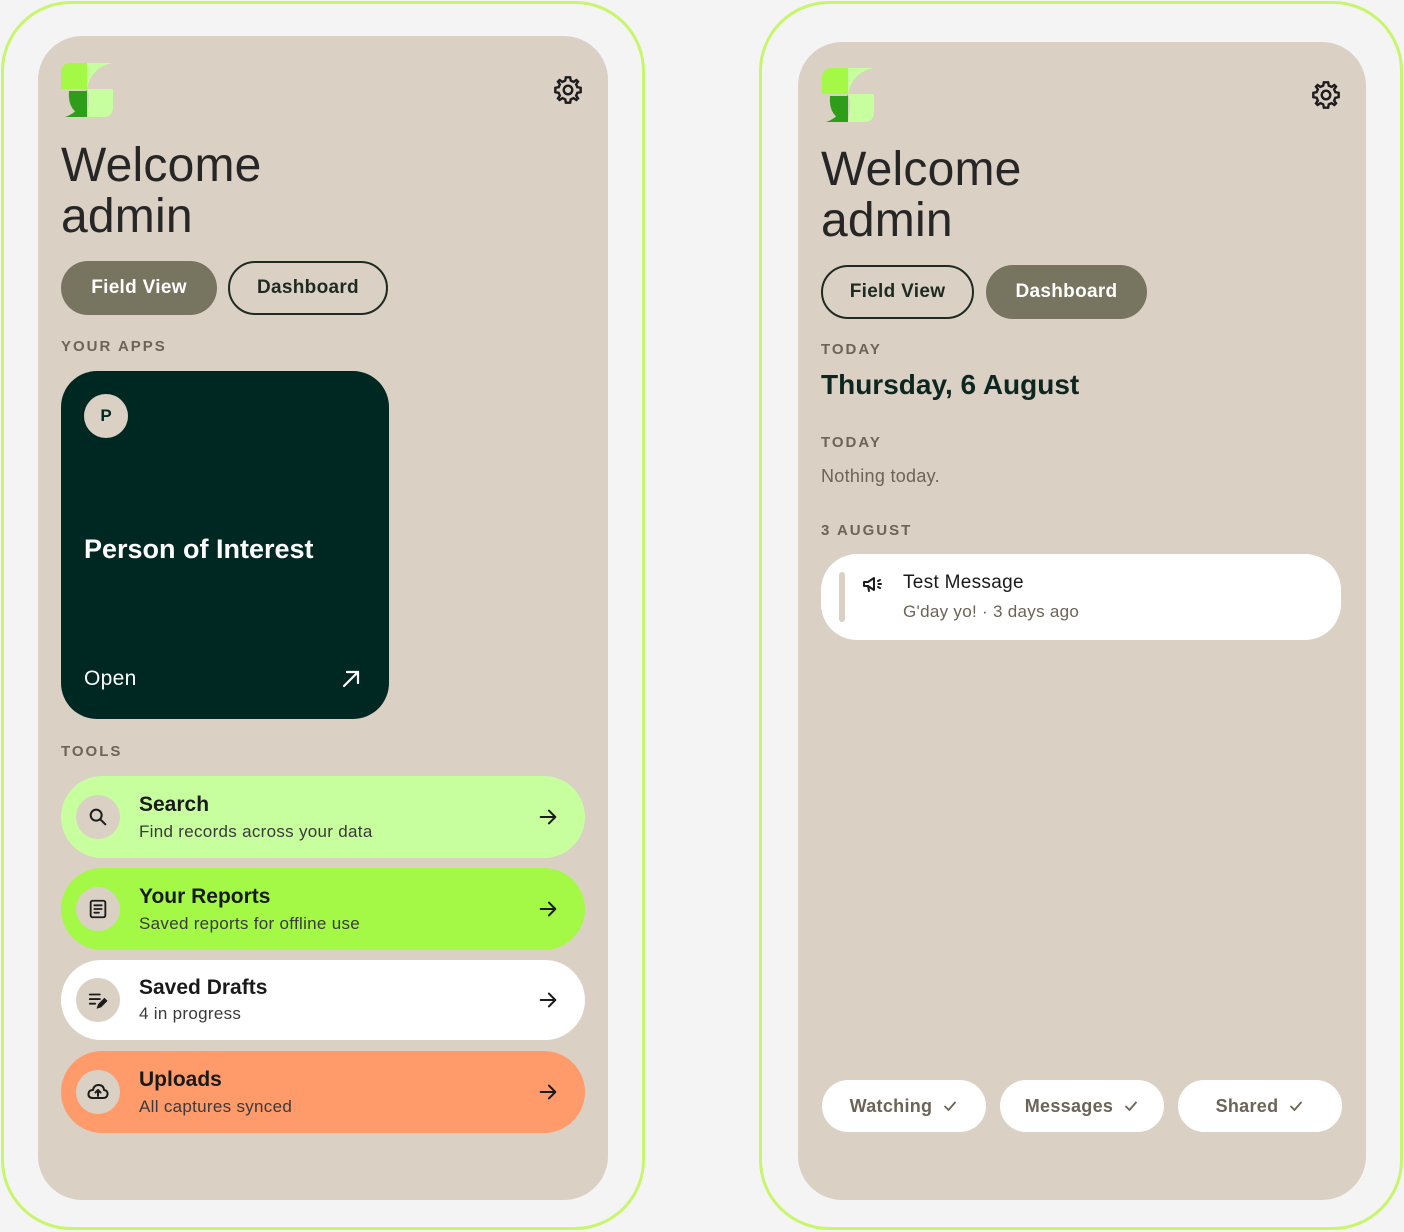 Image resolution: width=1404 pixels, height=1232 pixels. What do you see at coordinates (92, 751) in the screenshot?
I see `tools-label: TOOLS` at bounding box center [92, 751].